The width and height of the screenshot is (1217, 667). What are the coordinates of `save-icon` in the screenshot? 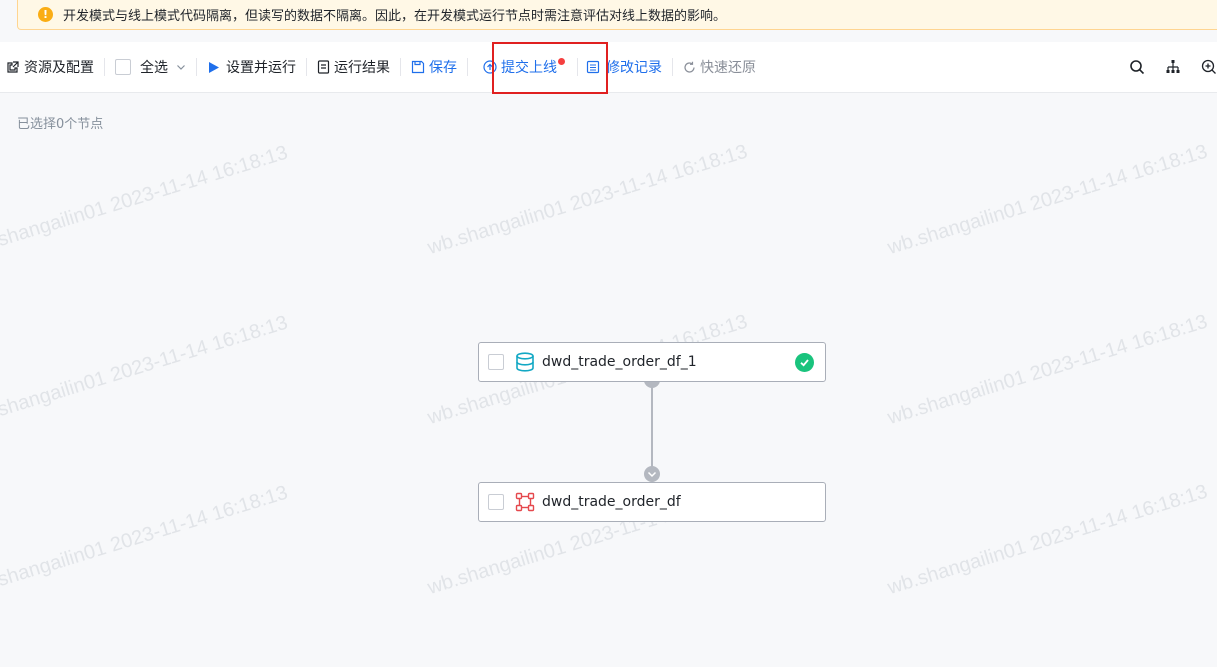 It's located at (418, 67).